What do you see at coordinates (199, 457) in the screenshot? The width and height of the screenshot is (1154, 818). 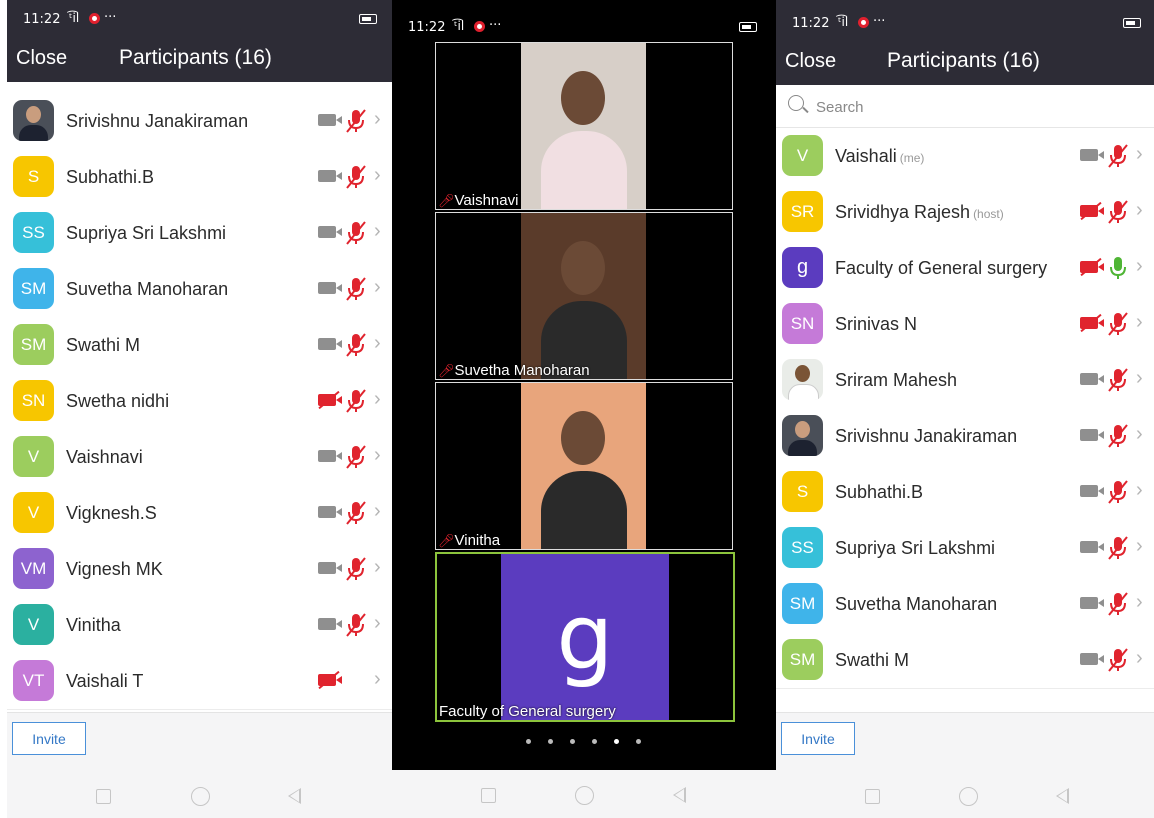 I see `participant-row: V Vaishnavi ›` at bounding box center [199, 457].